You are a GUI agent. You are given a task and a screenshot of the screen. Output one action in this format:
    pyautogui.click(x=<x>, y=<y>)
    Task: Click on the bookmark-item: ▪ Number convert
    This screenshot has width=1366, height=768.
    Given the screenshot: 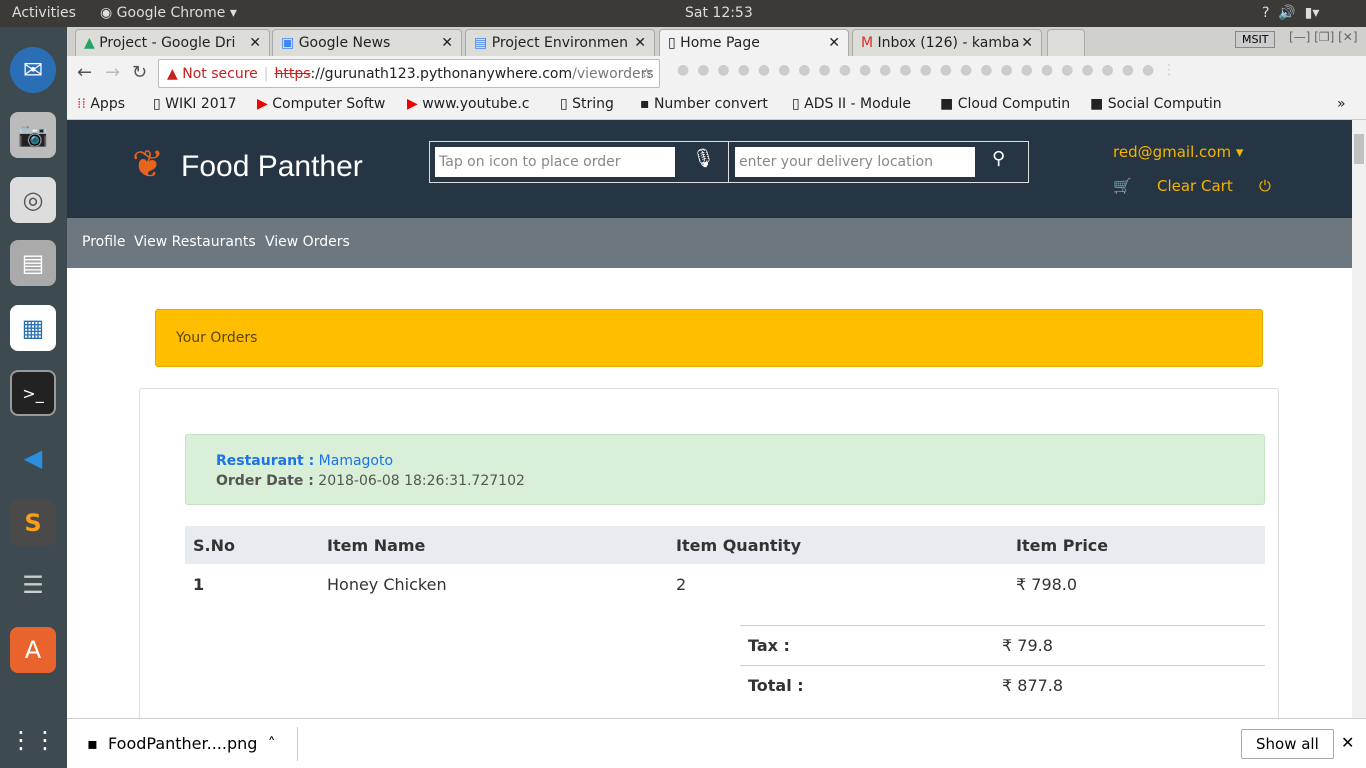 What is the action you would take?
    pyautogui.click(x=710, y=104)
    